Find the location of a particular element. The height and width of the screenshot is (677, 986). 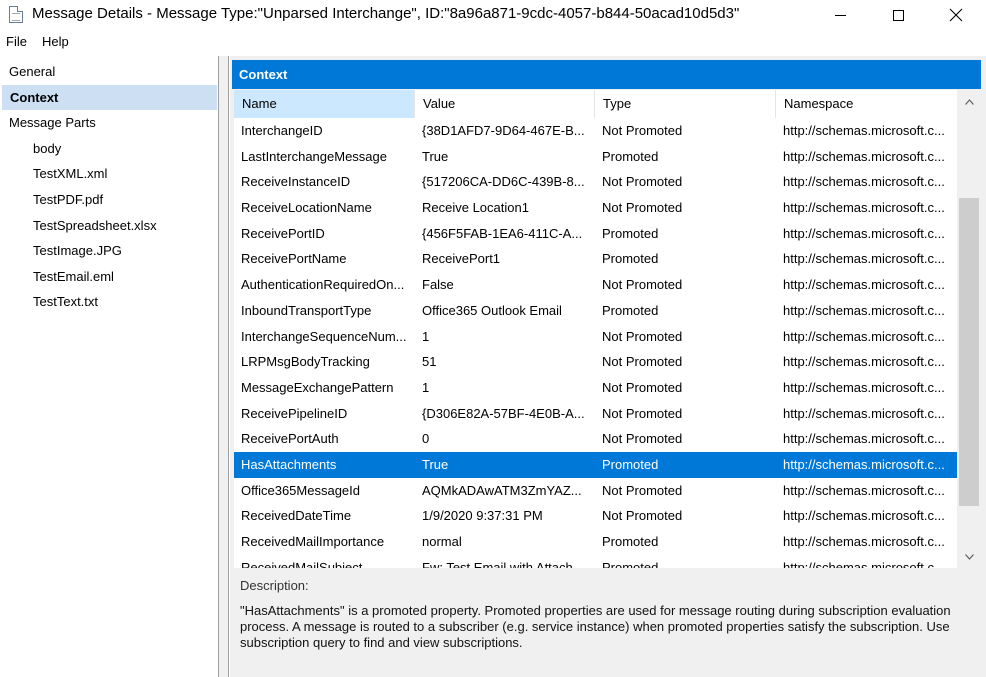

chevron-down-icon is located at coordinates (969, 557).